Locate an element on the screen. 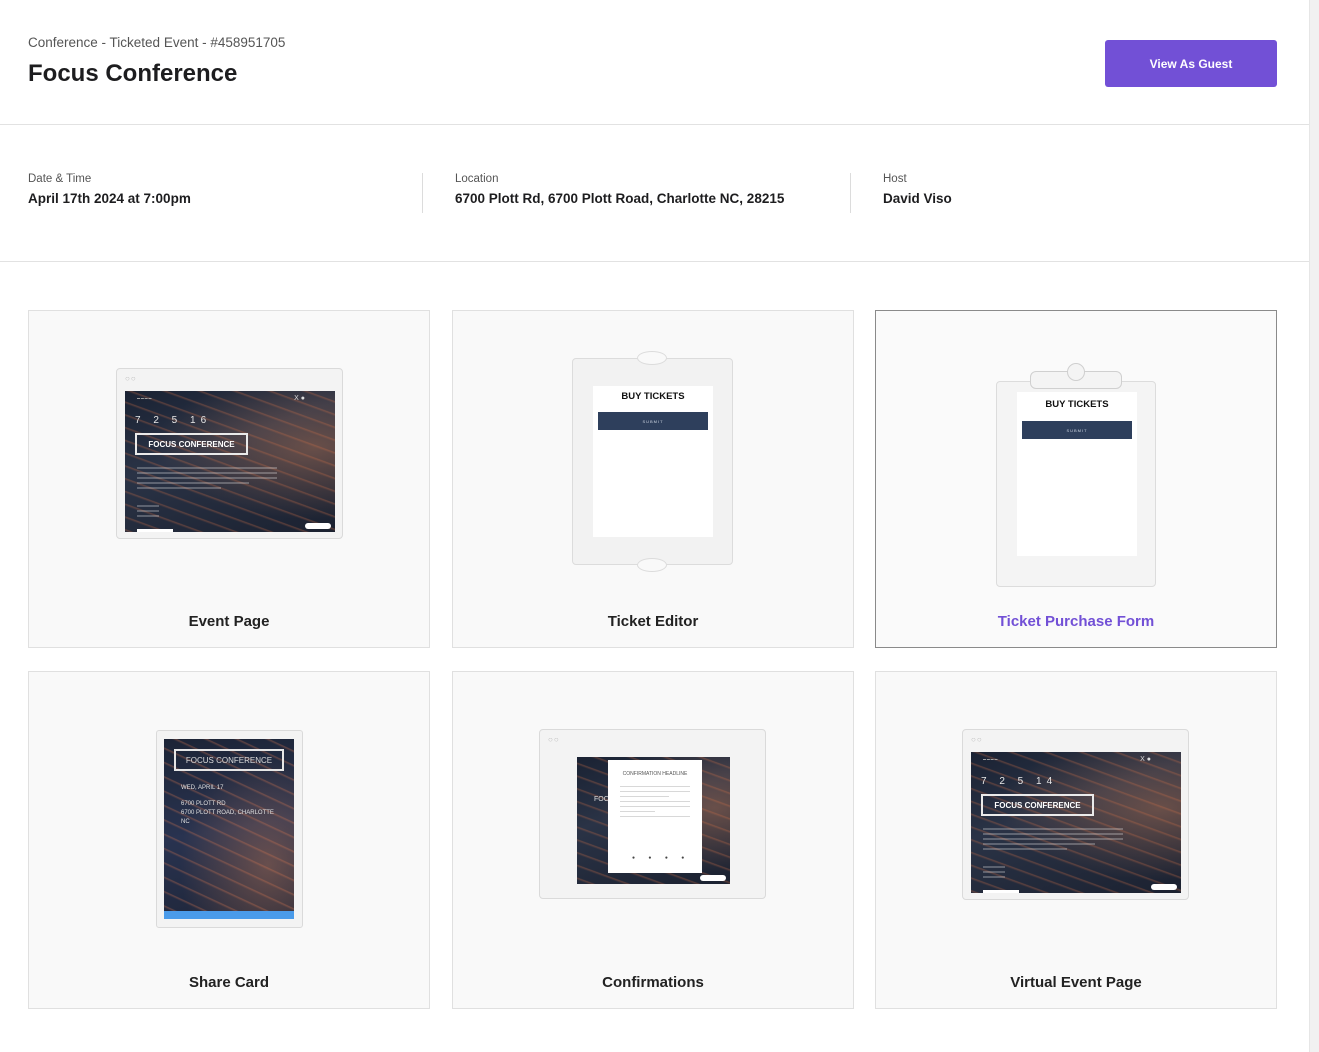 The image size is (1319, 1052). card-ticket-editor: BUY TICKETS SUBMIT Ticket Editor is located at coordinates (653, 479).